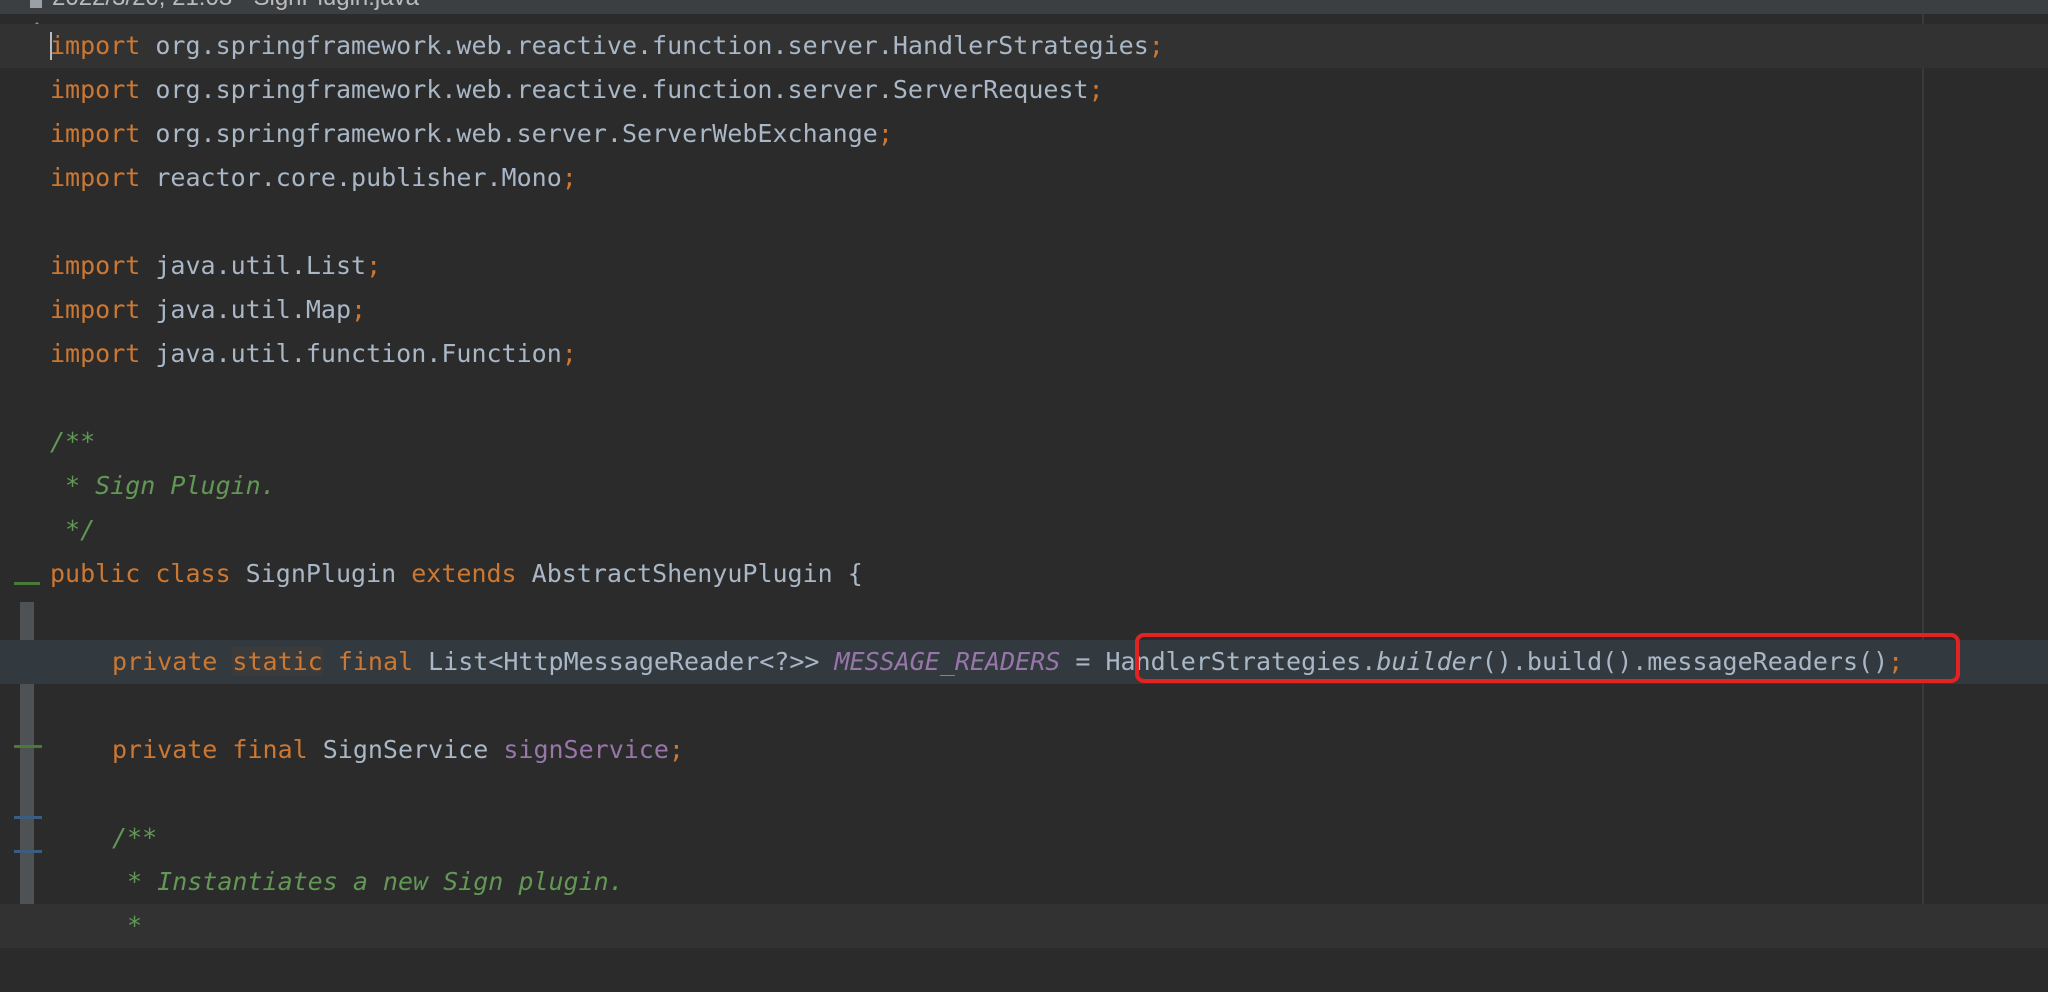 The image size is (2048, 992). What do you see at coordinates (586, 749) in the screenshot?
I see `field-name: signService` at bounding box center [586, 749].